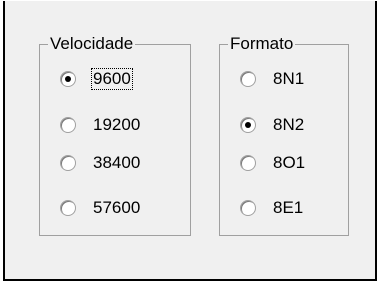 The width and height of the screenshot is (380, 284). I want to click on speed-option-57600: 57600, so click(101, 208).